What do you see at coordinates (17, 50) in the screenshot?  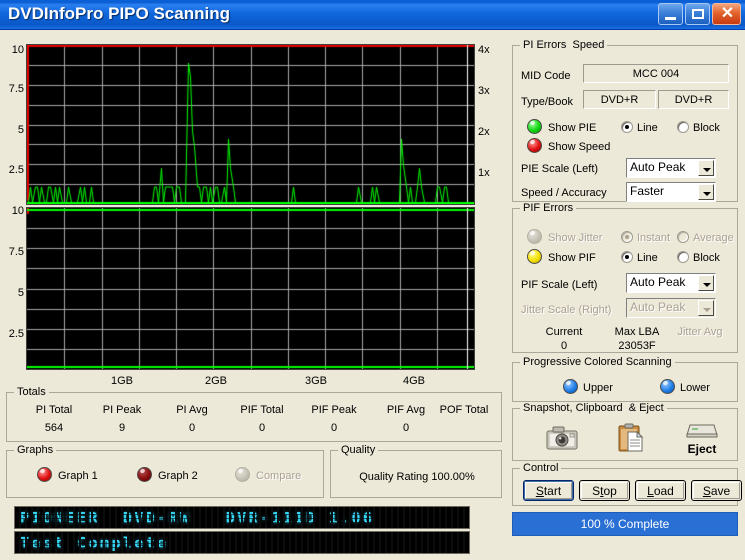 I see `pie-ytick-0: 10` at bounding box center [17, 50].